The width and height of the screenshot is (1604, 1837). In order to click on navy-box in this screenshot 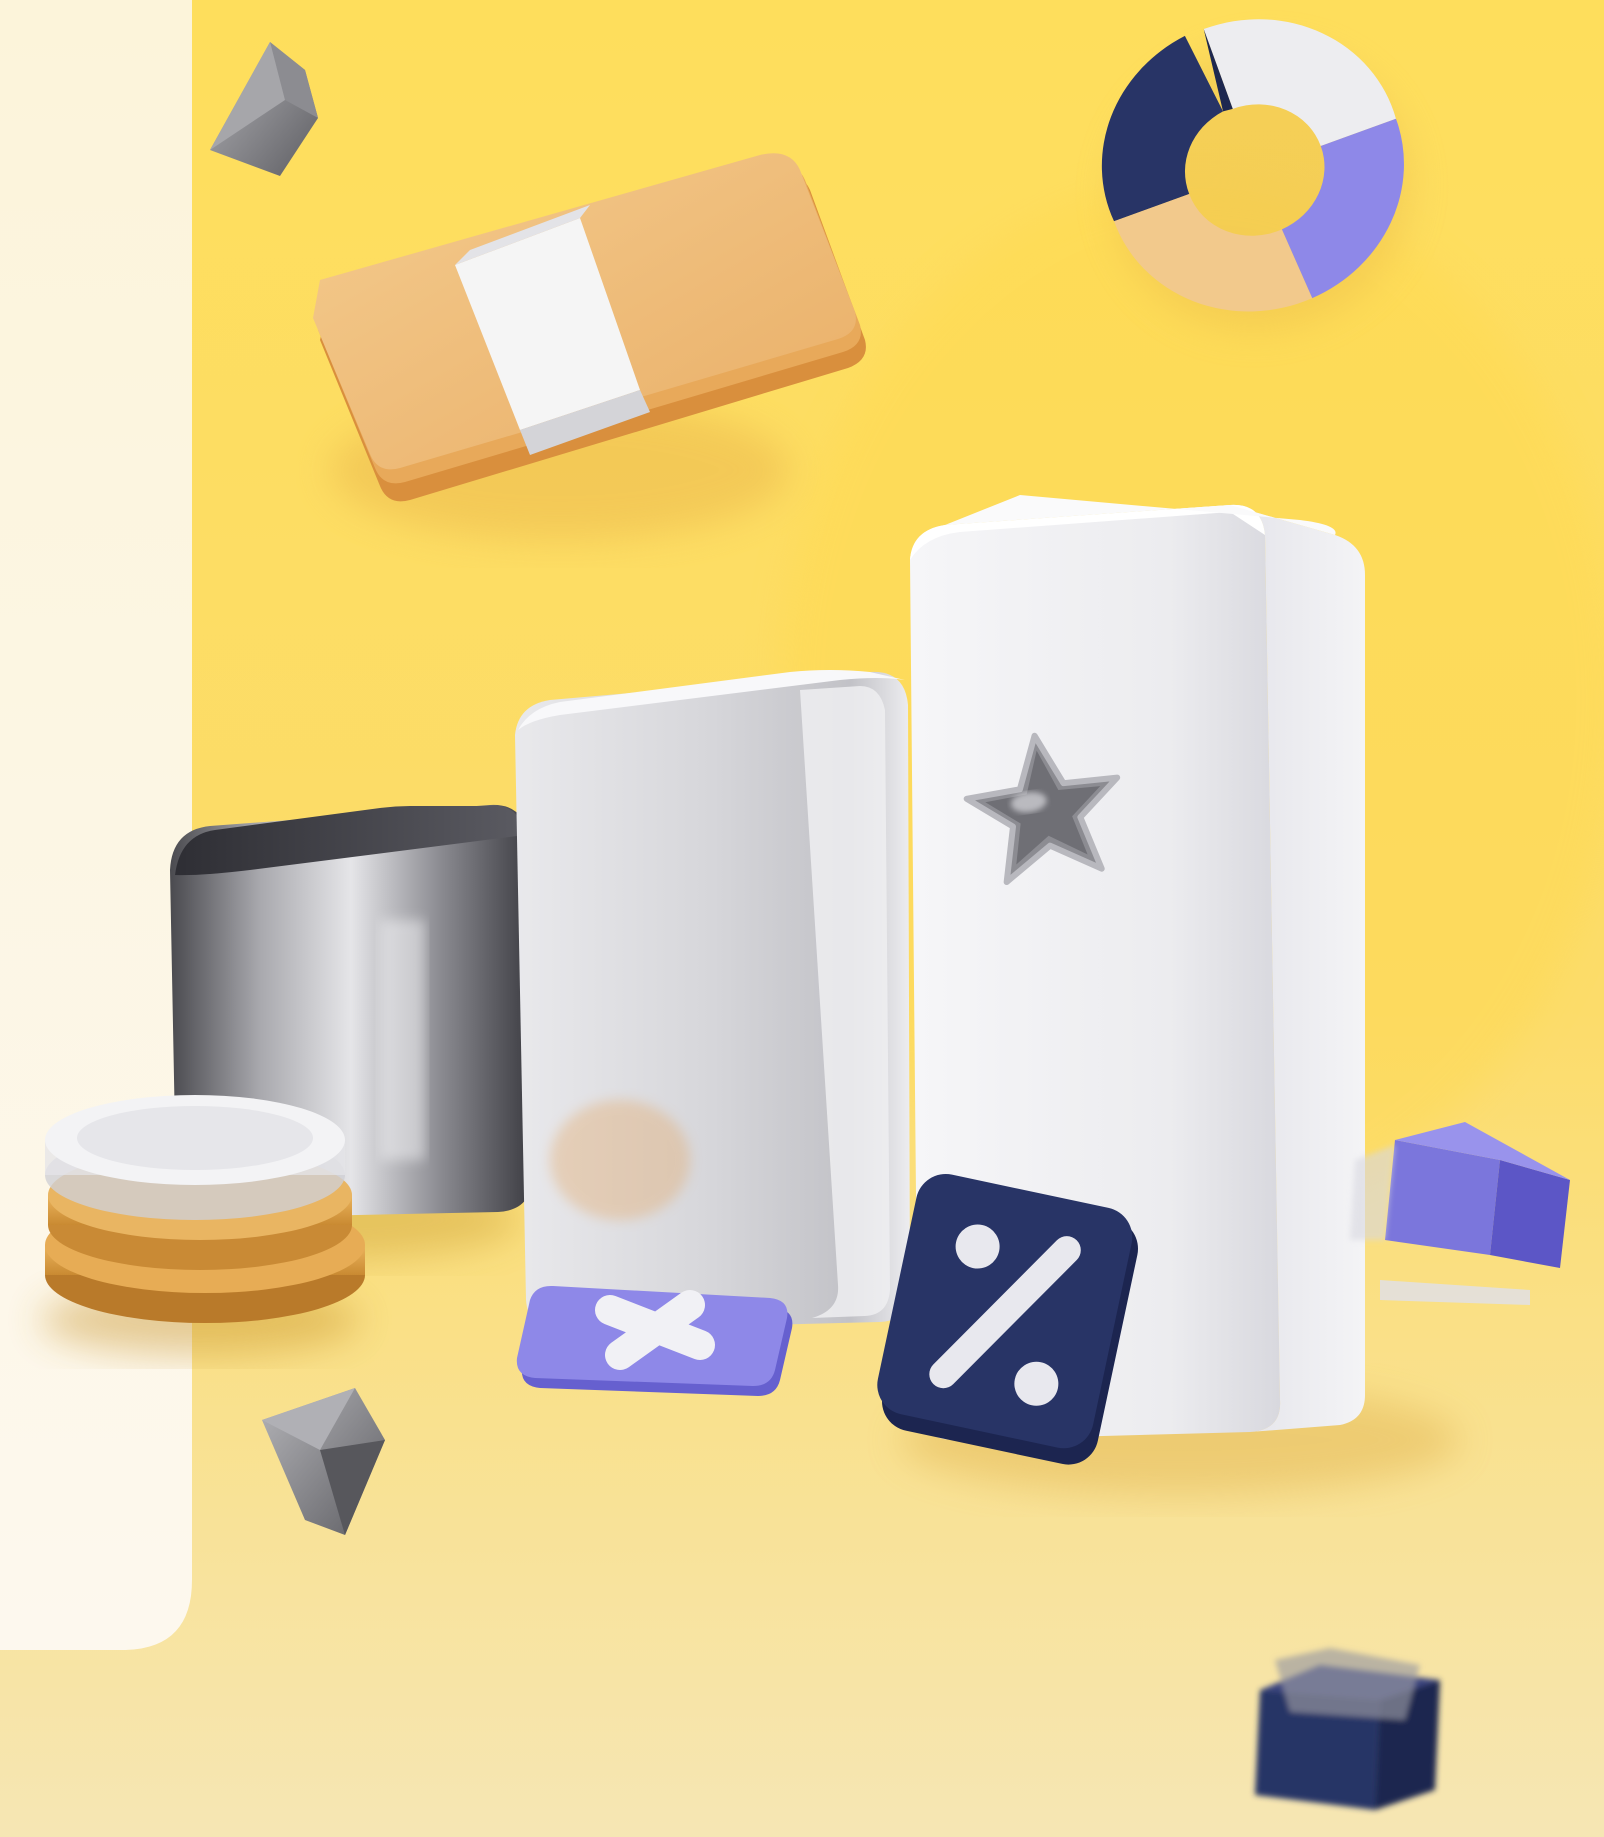, I will do `click(1347, 1729)`.